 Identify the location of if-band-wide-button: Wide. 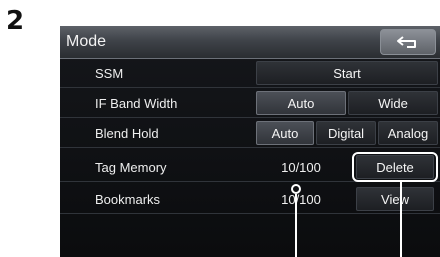
(393, 103).